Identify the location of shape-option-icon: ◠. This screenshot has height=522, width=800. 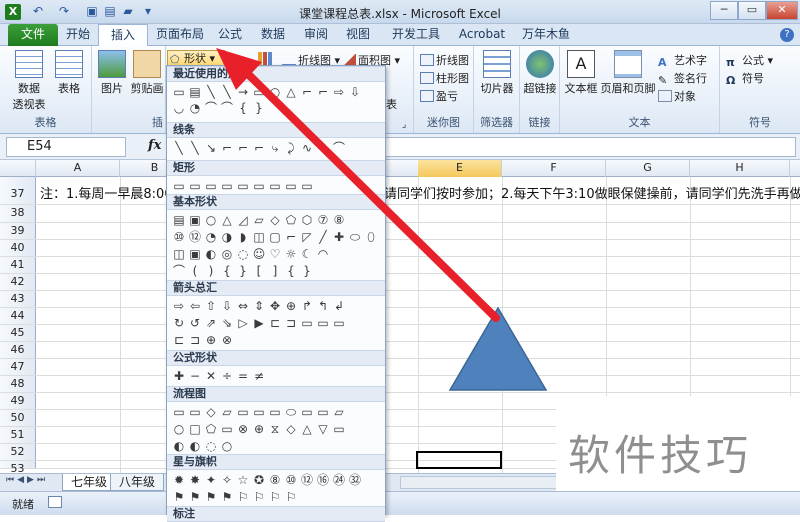
(323, 254).